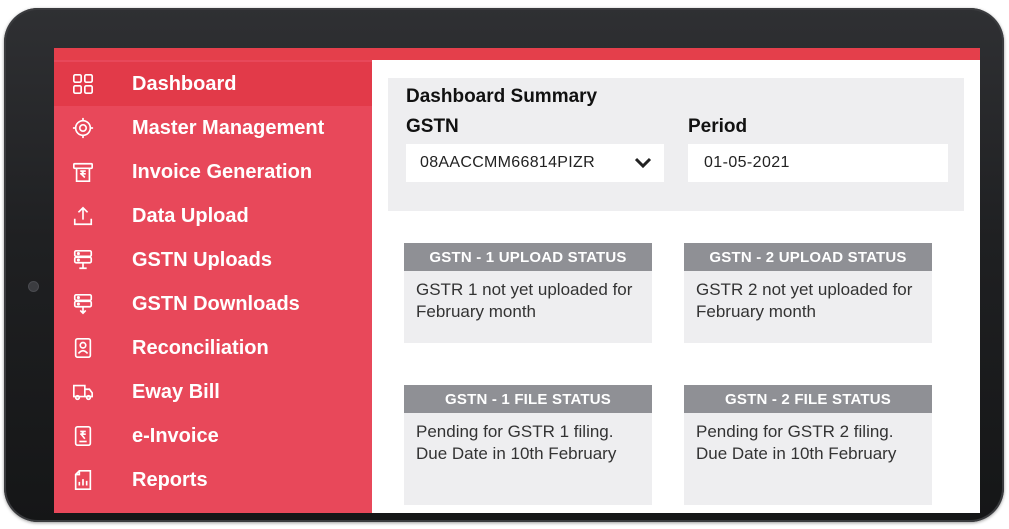 Image resolution: width=1009 pixels, height=529 pixels. I want to click on sidebar-item-master-management: Master Management, so click(213, 128).